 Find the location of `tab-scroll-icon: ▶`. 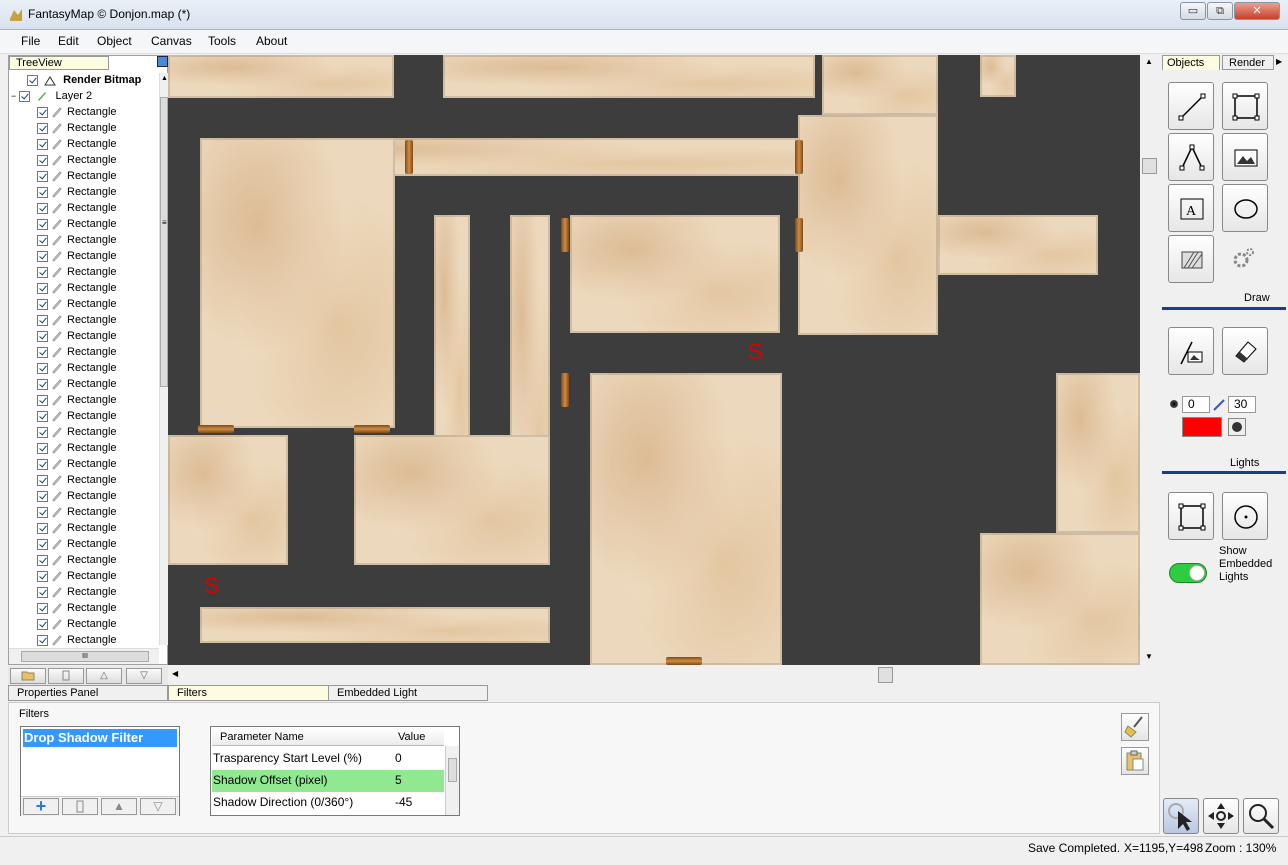

tab-scroll-icon: ▶ is located at coordinates (1279, 61).